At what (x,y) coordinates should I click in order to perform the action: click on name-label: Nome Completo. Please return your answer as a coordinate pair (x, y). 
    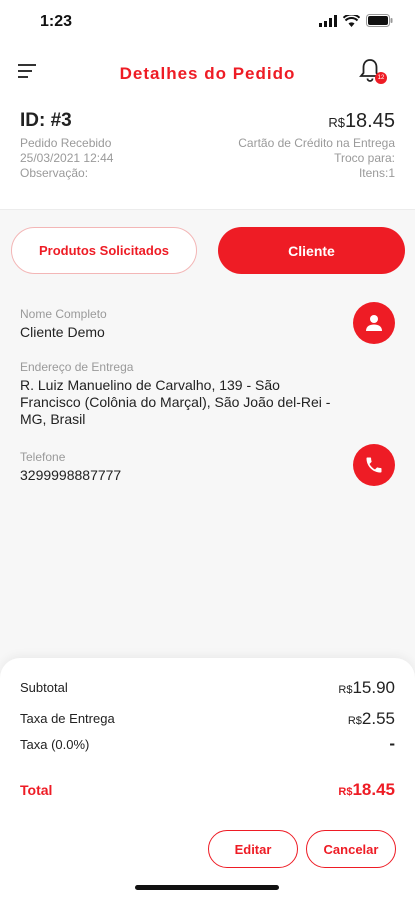
    Looking at the image, I should click on (63, 314).